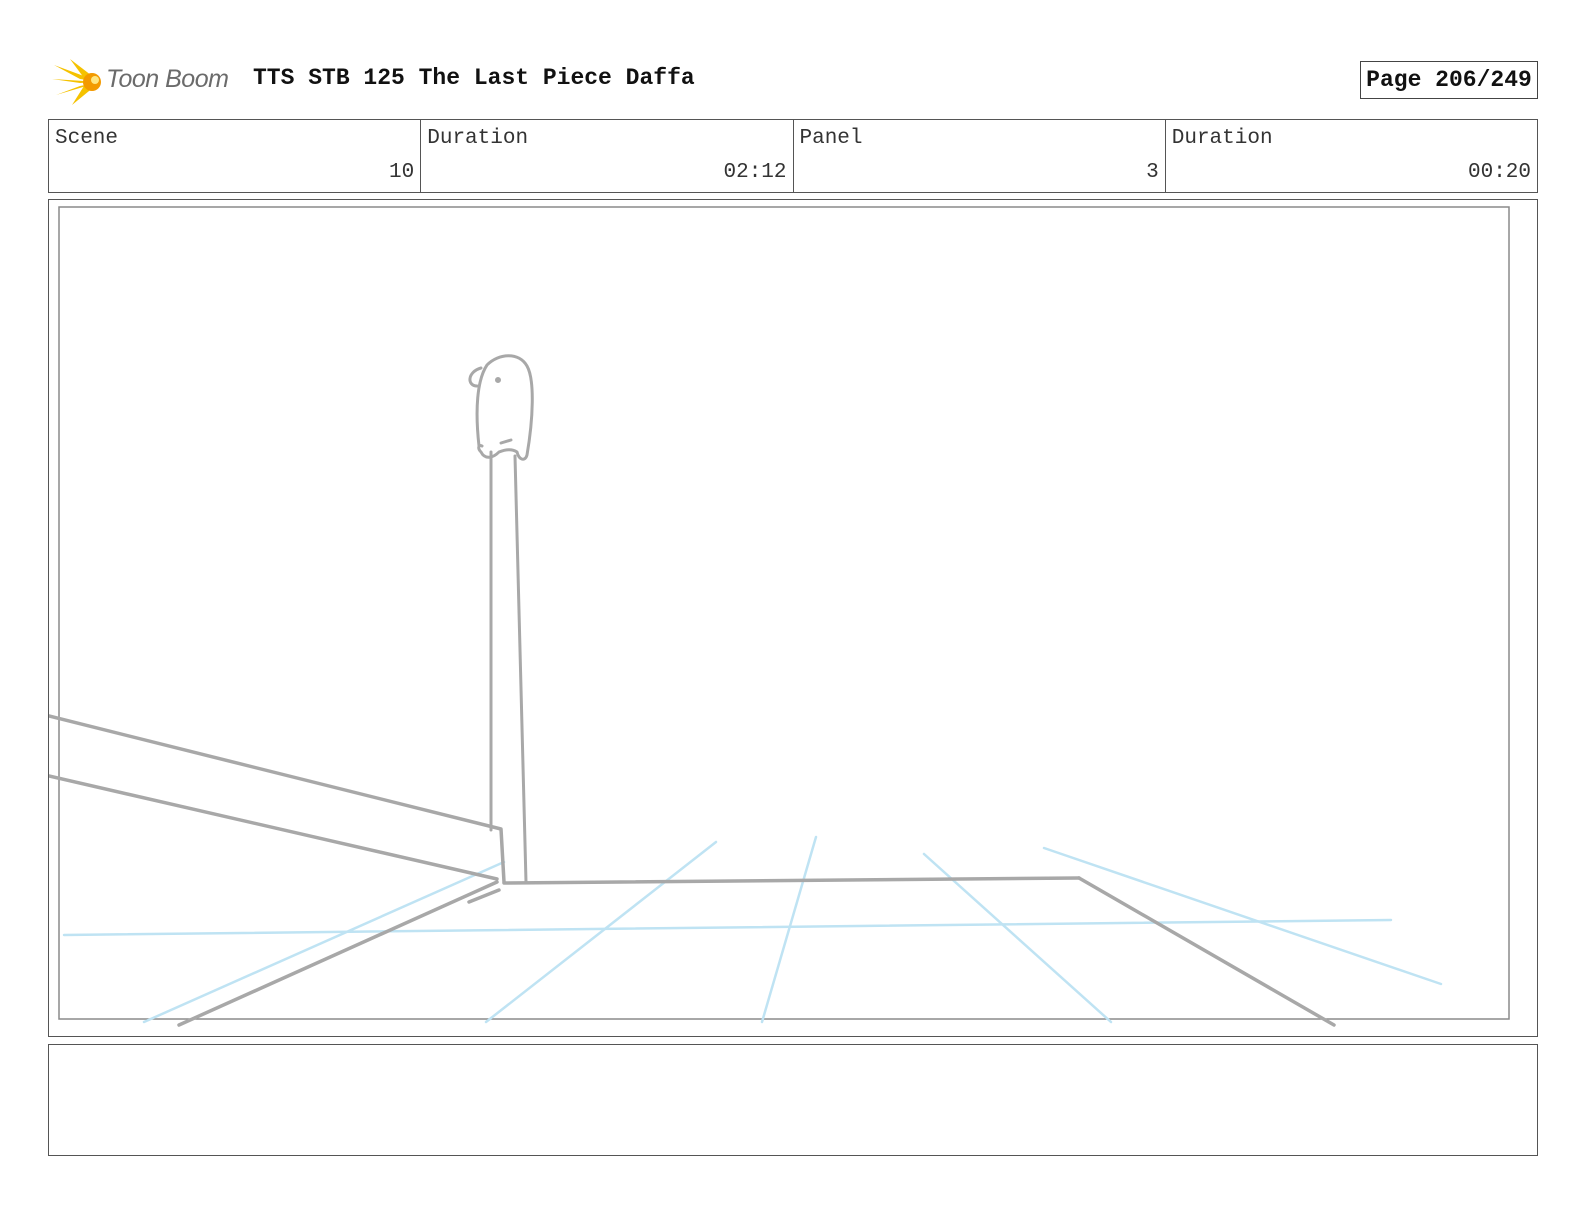 The width and height of the screenshot is (1584, 1224). Describe the element at coordinates (501, 619) in the screenshot. I see `pole-with-bird-sketch` at that location.